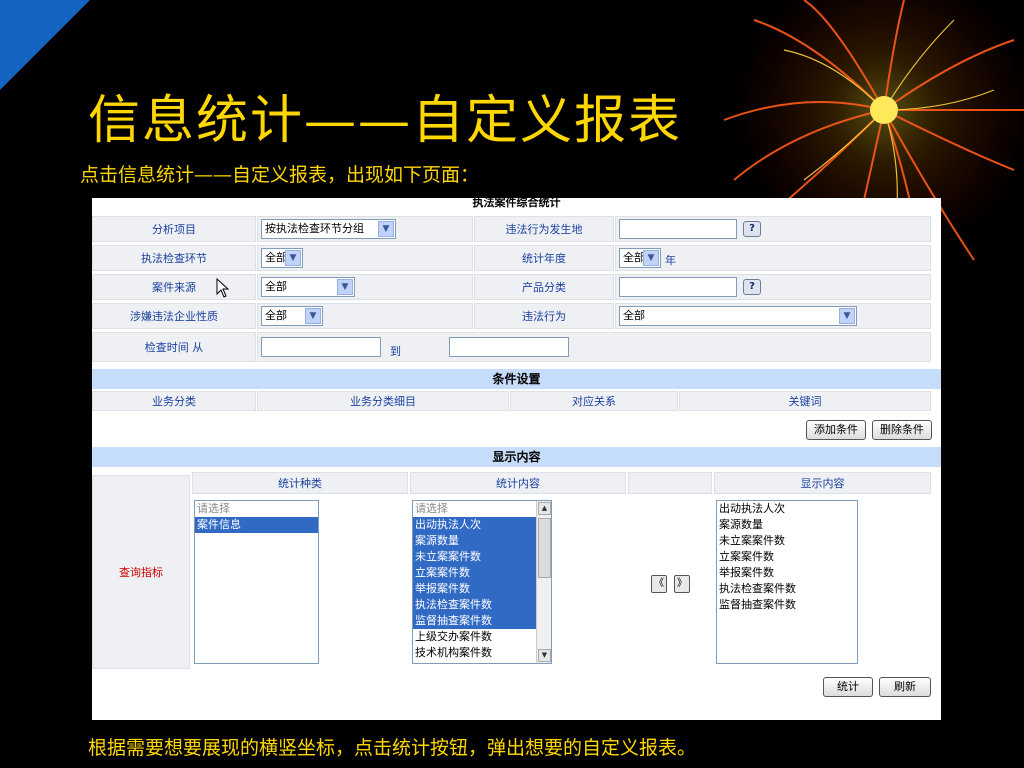 This screenshot has height=768, width=1024. I want to click on conditions-header-row: 业务分类 业务分类细目 对应关系 关键词, so click(516, 402).